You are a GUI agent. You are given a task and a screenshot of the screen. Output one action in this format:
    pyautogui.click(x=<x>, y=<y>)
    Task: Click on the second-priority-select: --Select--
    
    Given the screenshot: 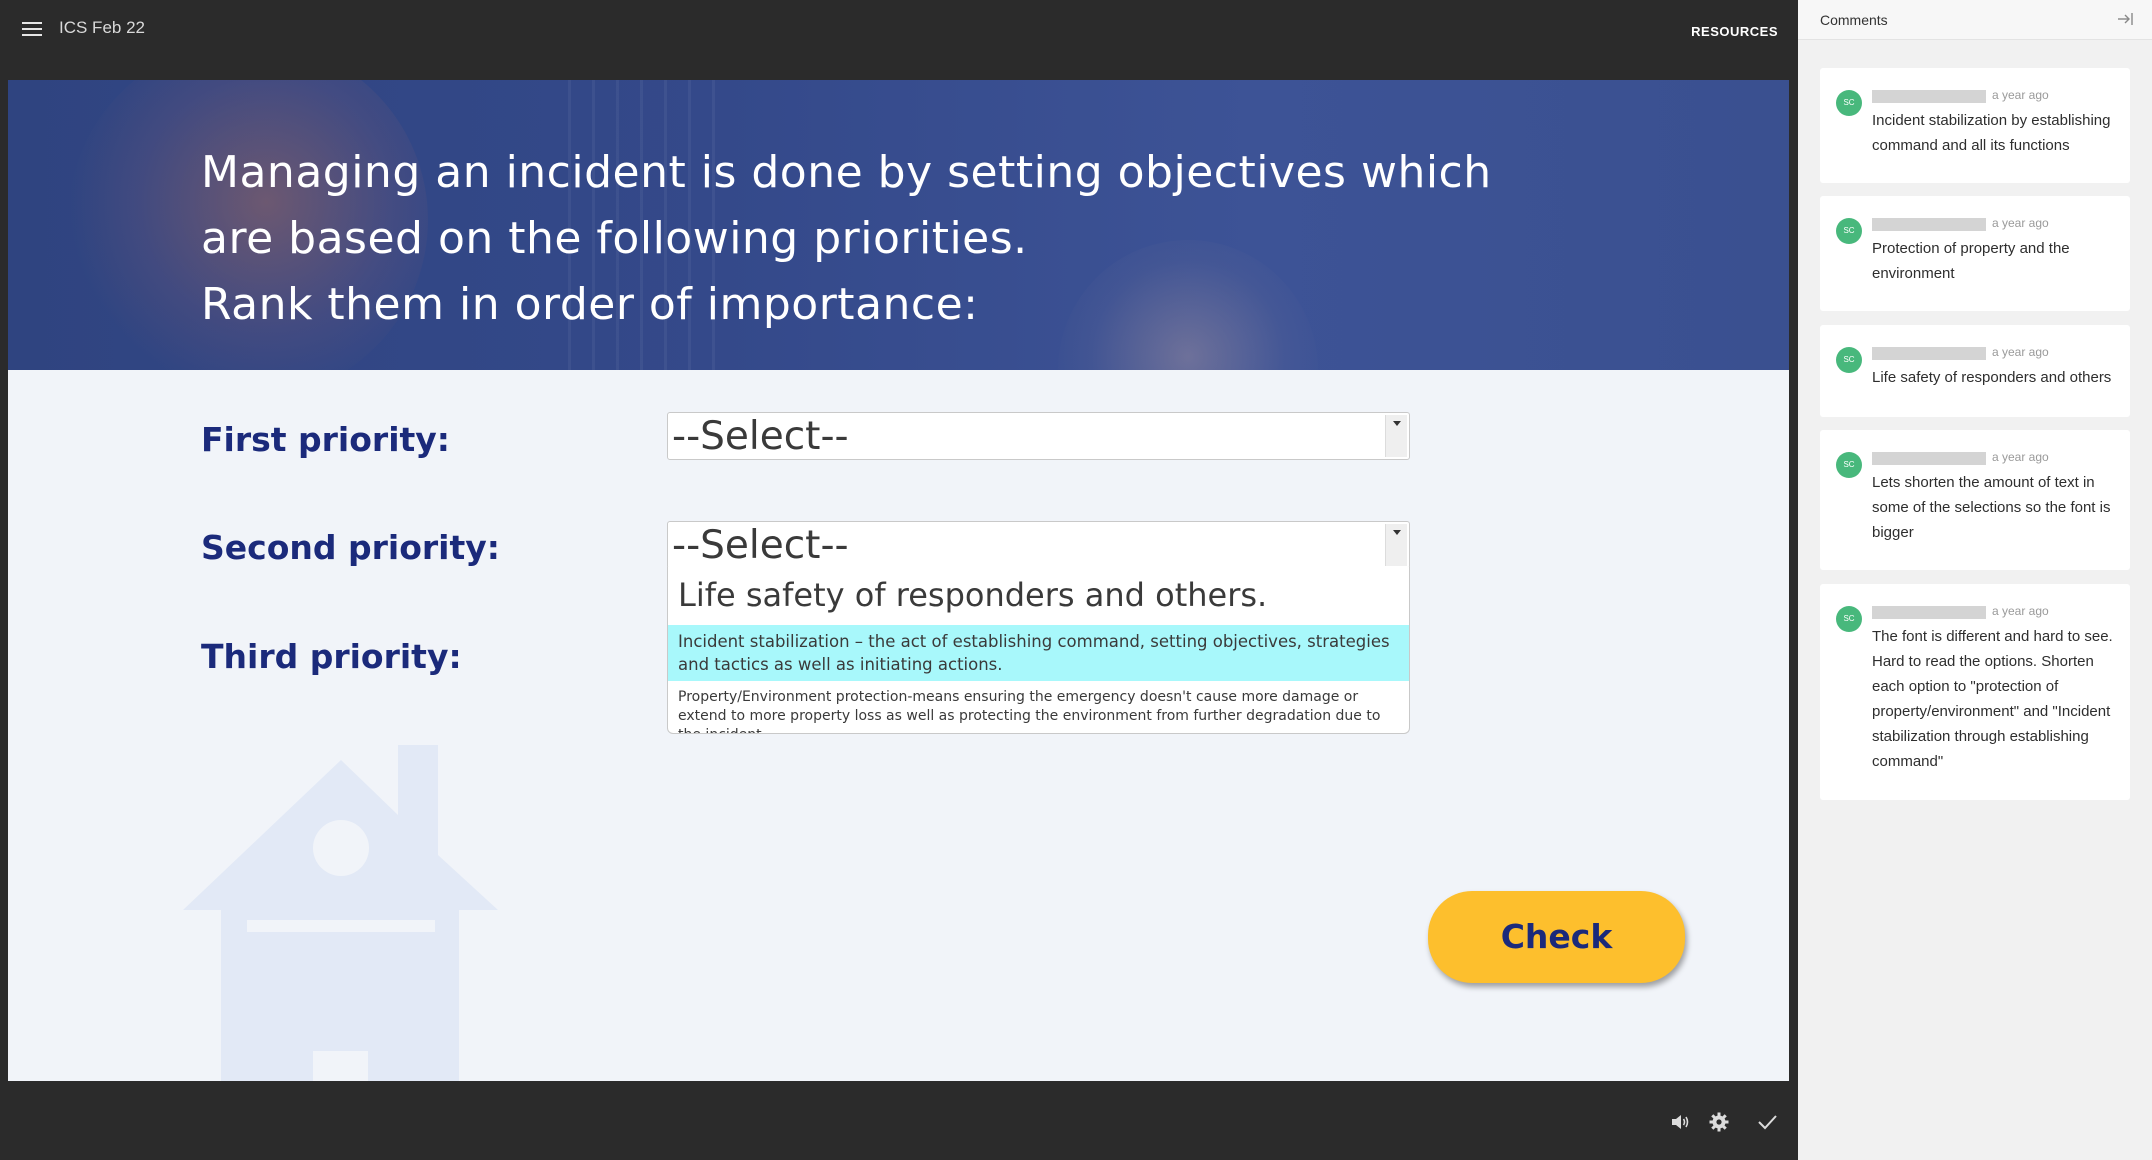 What is the action you would take?
    pyautogui.click(x=1038, y=545)
    